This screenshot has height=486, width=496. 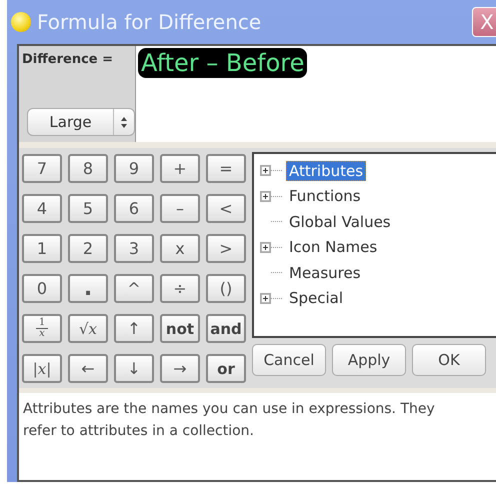 What do you see at coordinates (180, 208) in the screenshot?
I see `keypad-key: –` at bounding box center [180, 208].